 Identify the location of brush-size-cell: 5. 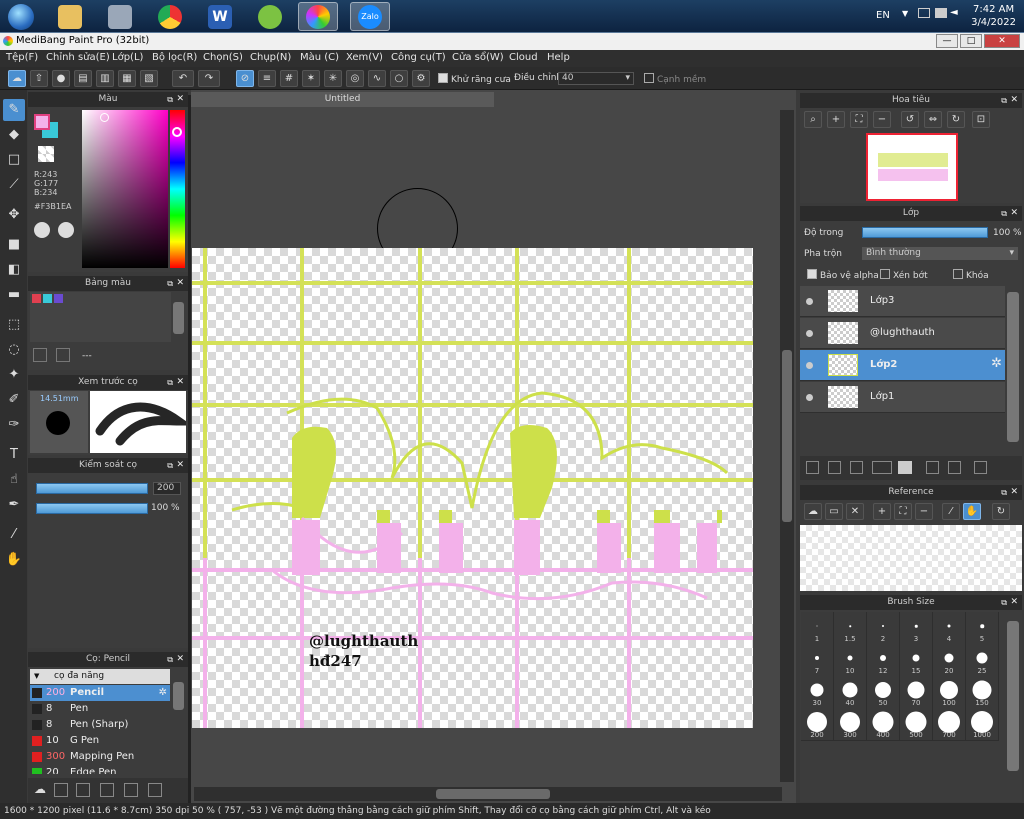
(982, 628).